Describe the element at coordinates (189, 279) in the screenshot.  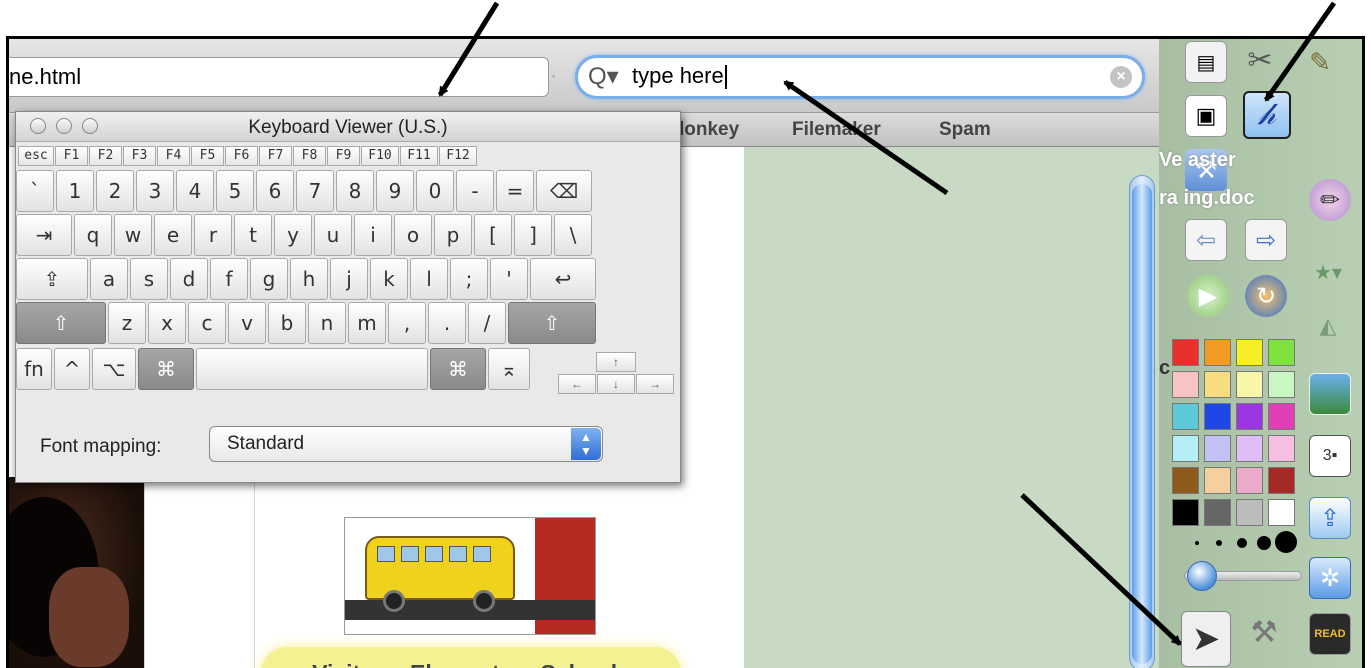
I see `key-row_home-3: d` at that location.